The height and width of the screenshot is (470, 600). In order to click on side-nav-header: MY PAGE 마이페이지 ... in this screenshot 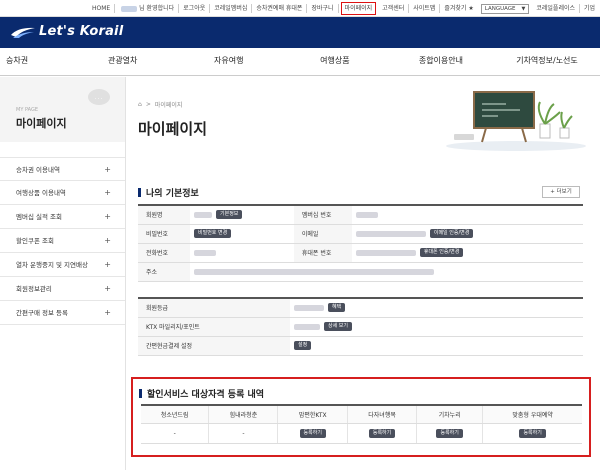, I will do `click(62, 109)`.